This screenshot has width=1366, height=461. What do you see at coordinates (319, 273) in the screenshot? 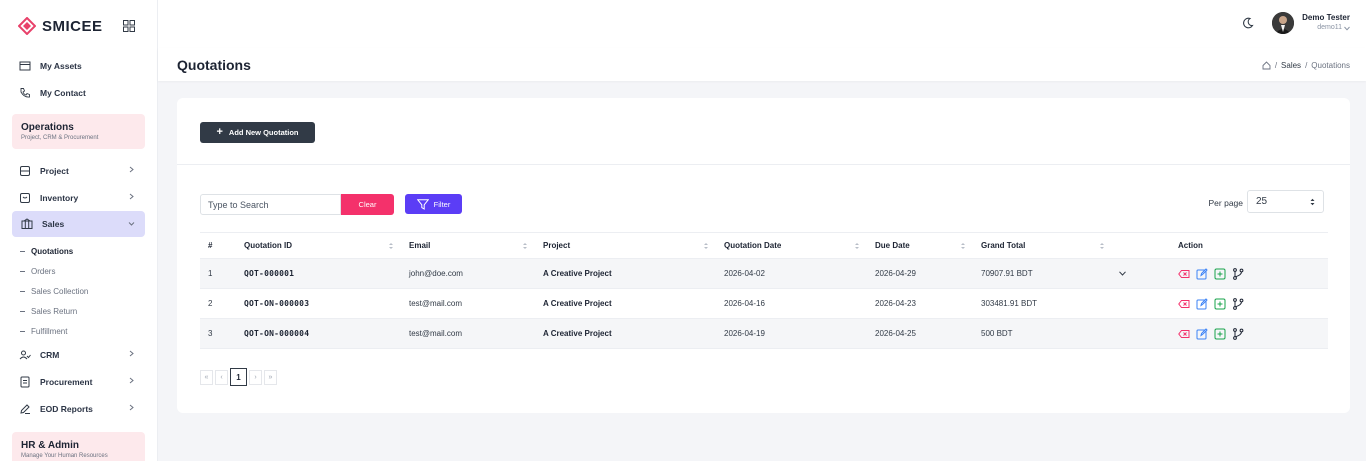
I see `cell-quotation-id: QOT-000001` at bounding box center [319, 273].